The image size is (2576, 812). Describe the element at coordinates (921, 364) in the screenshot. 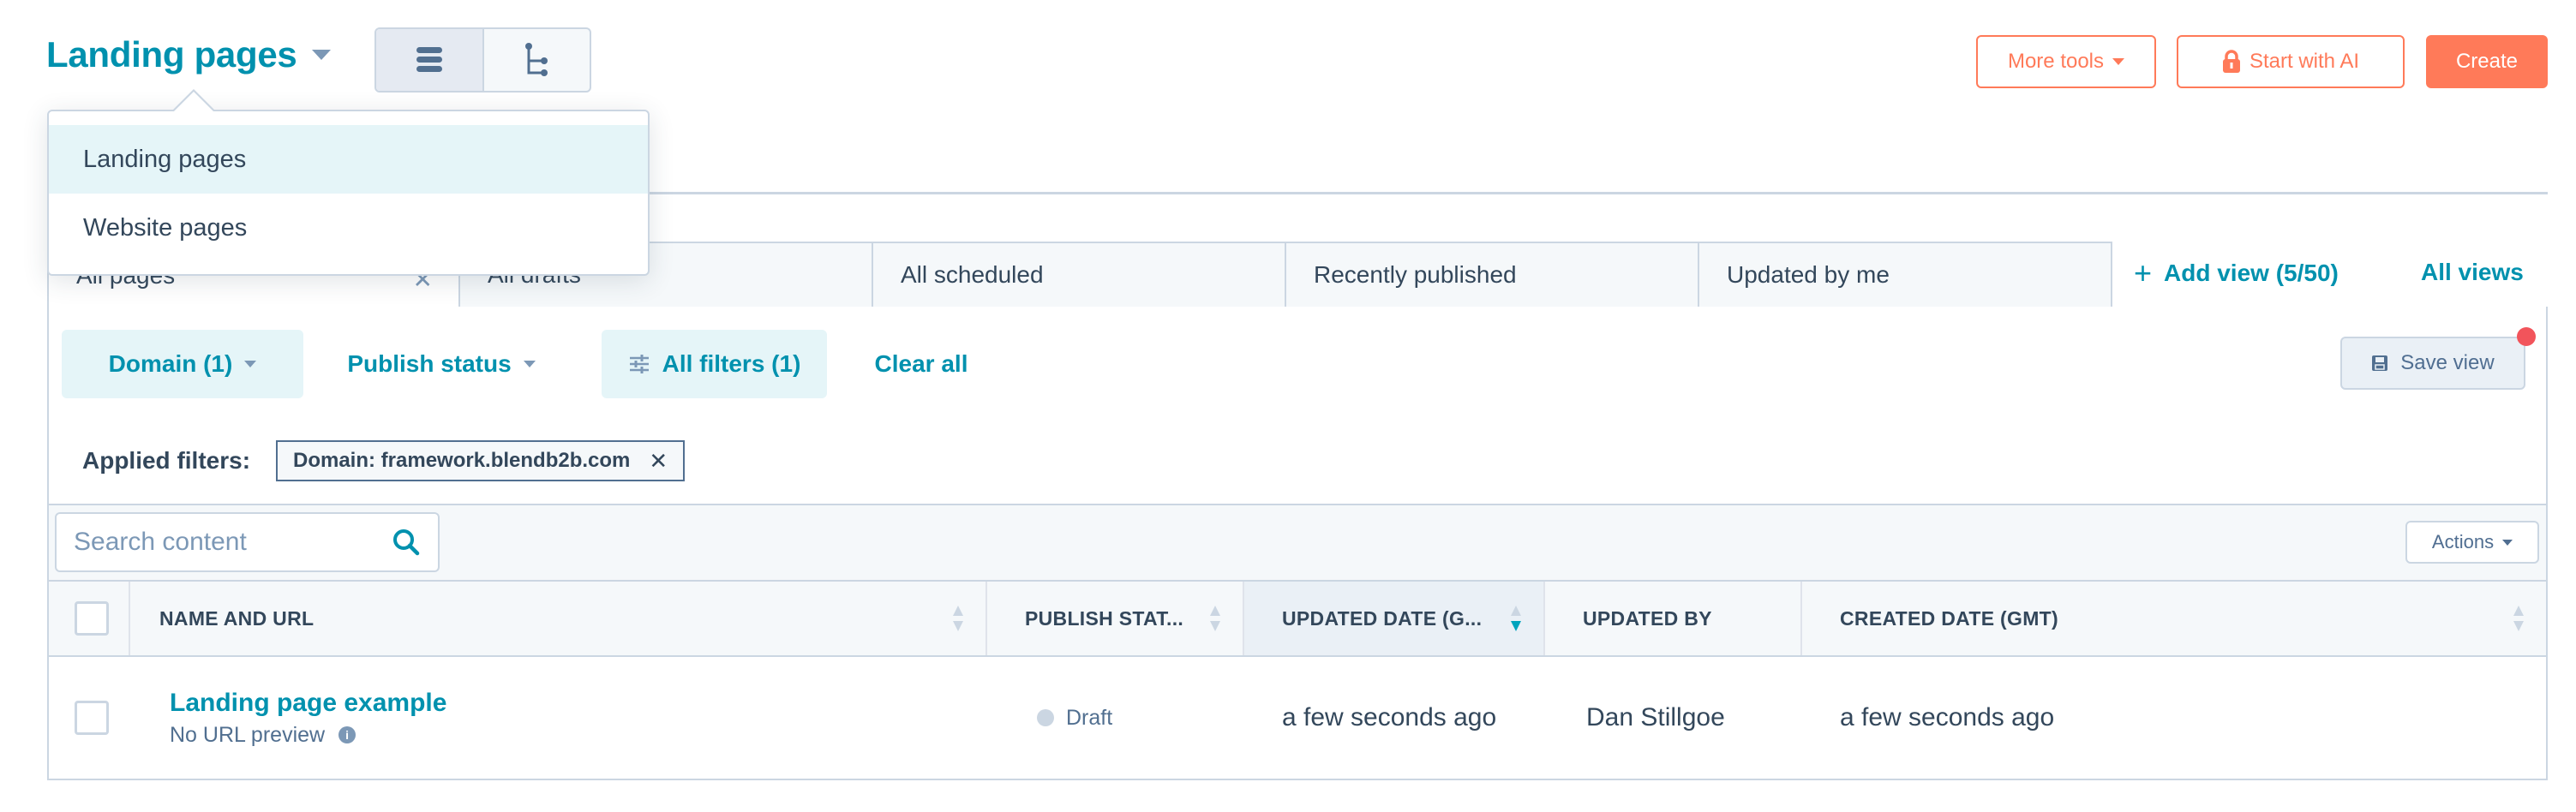

I see `clear-all-button: Clear all` at that location.